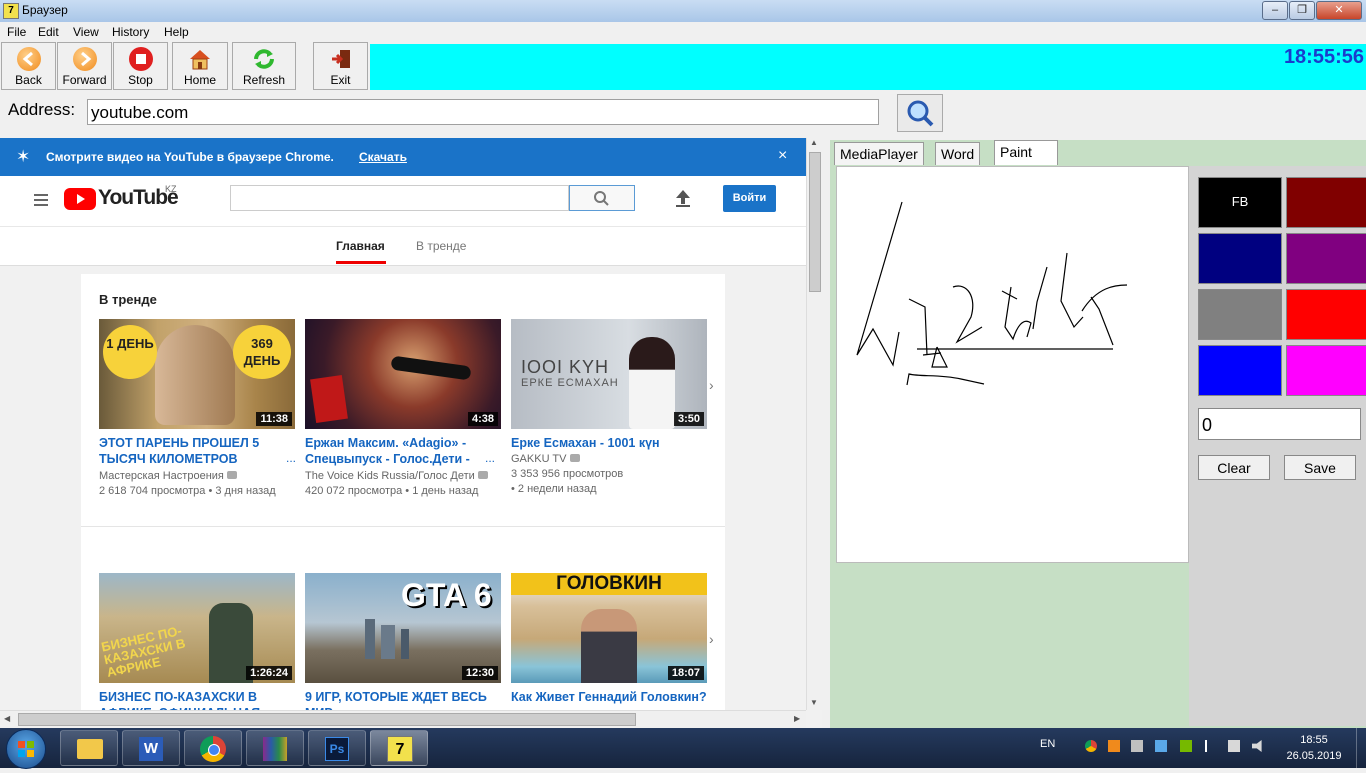 This screenshot has height=773, width=1366. I want to click on youtube-search-button, so click(602, 198).